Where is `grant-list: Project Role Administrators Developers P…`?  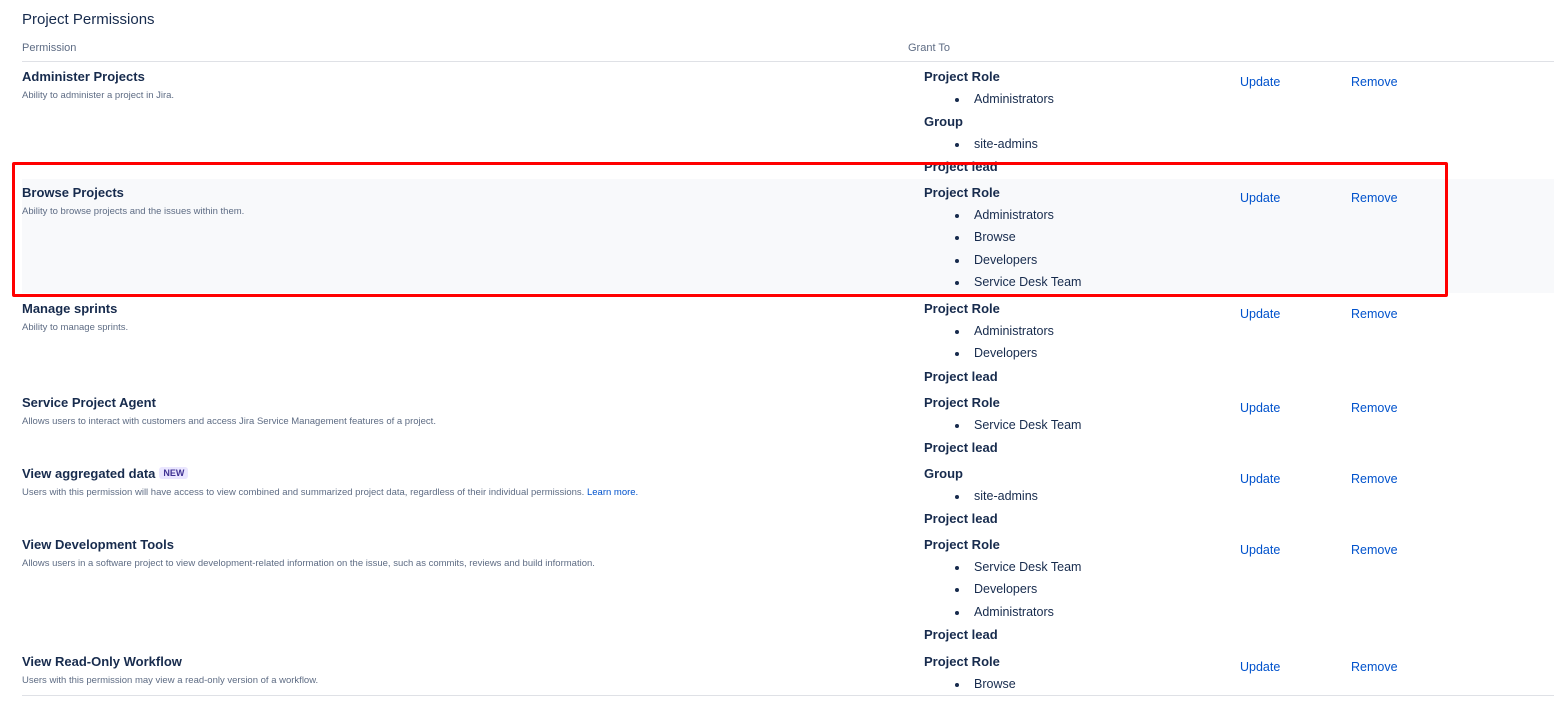
grant-list: Project Role Administrators Developers P… is located at coordinates (989, 346).